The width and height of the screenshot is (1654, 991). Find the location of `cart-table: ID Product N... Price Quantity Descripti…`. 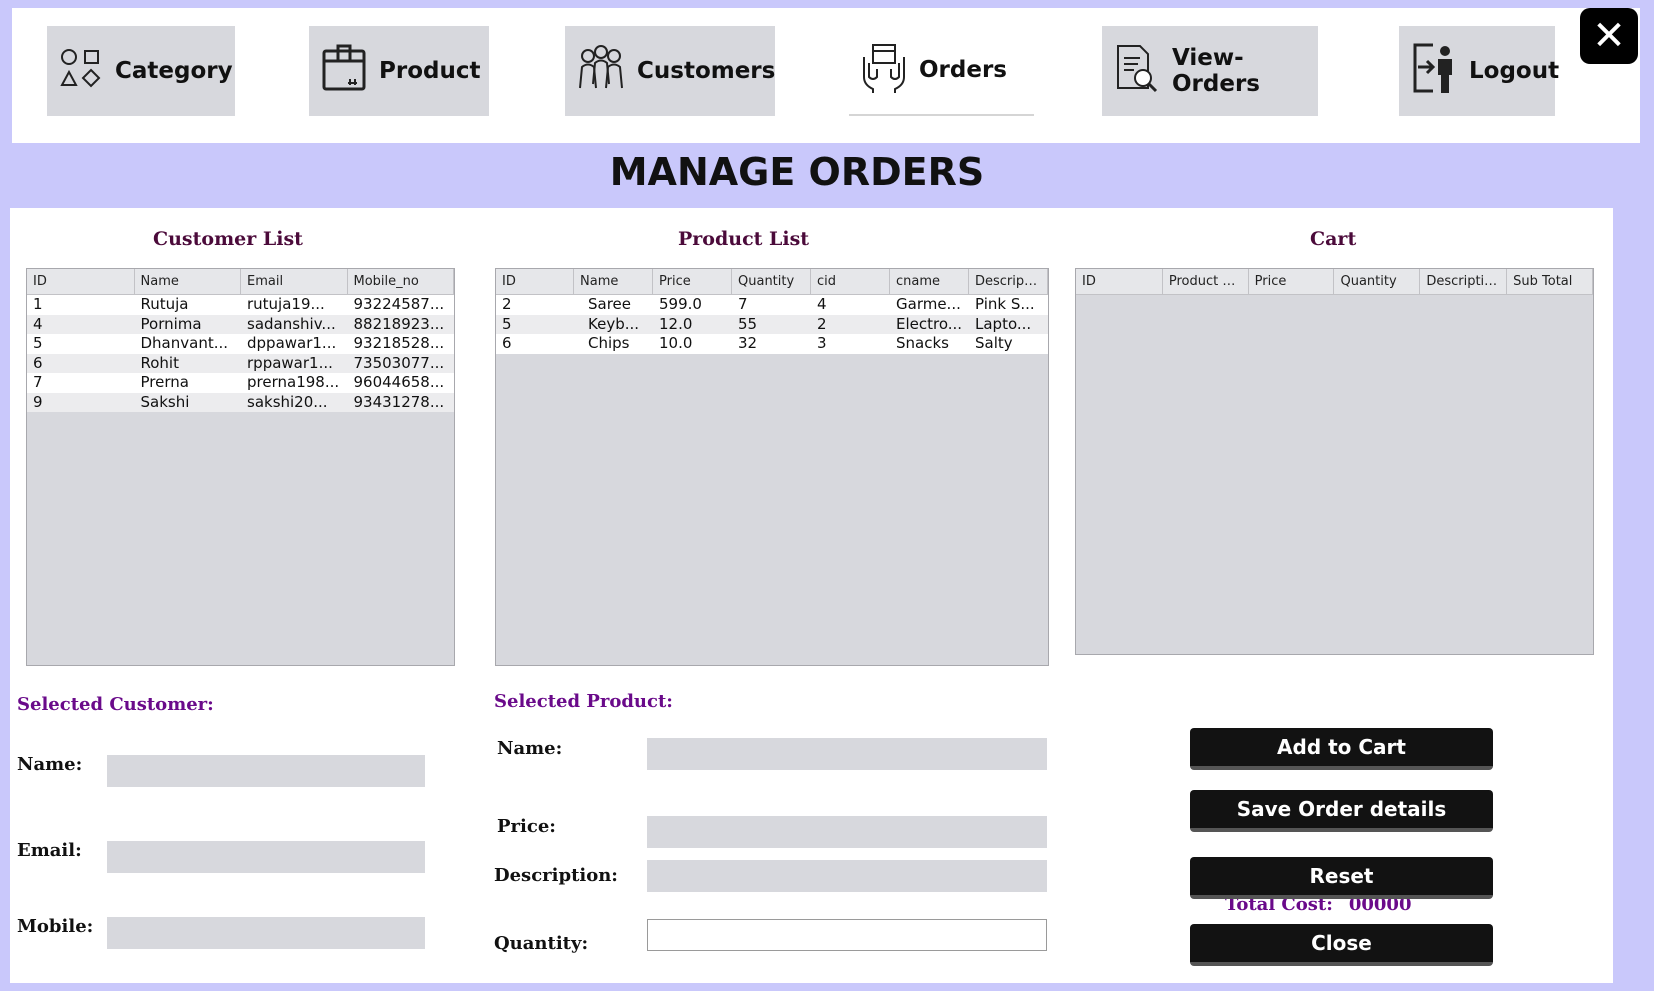

cart-table: ID Product N... Price Quantity Descripti… is located at coordinates (1334, 461).